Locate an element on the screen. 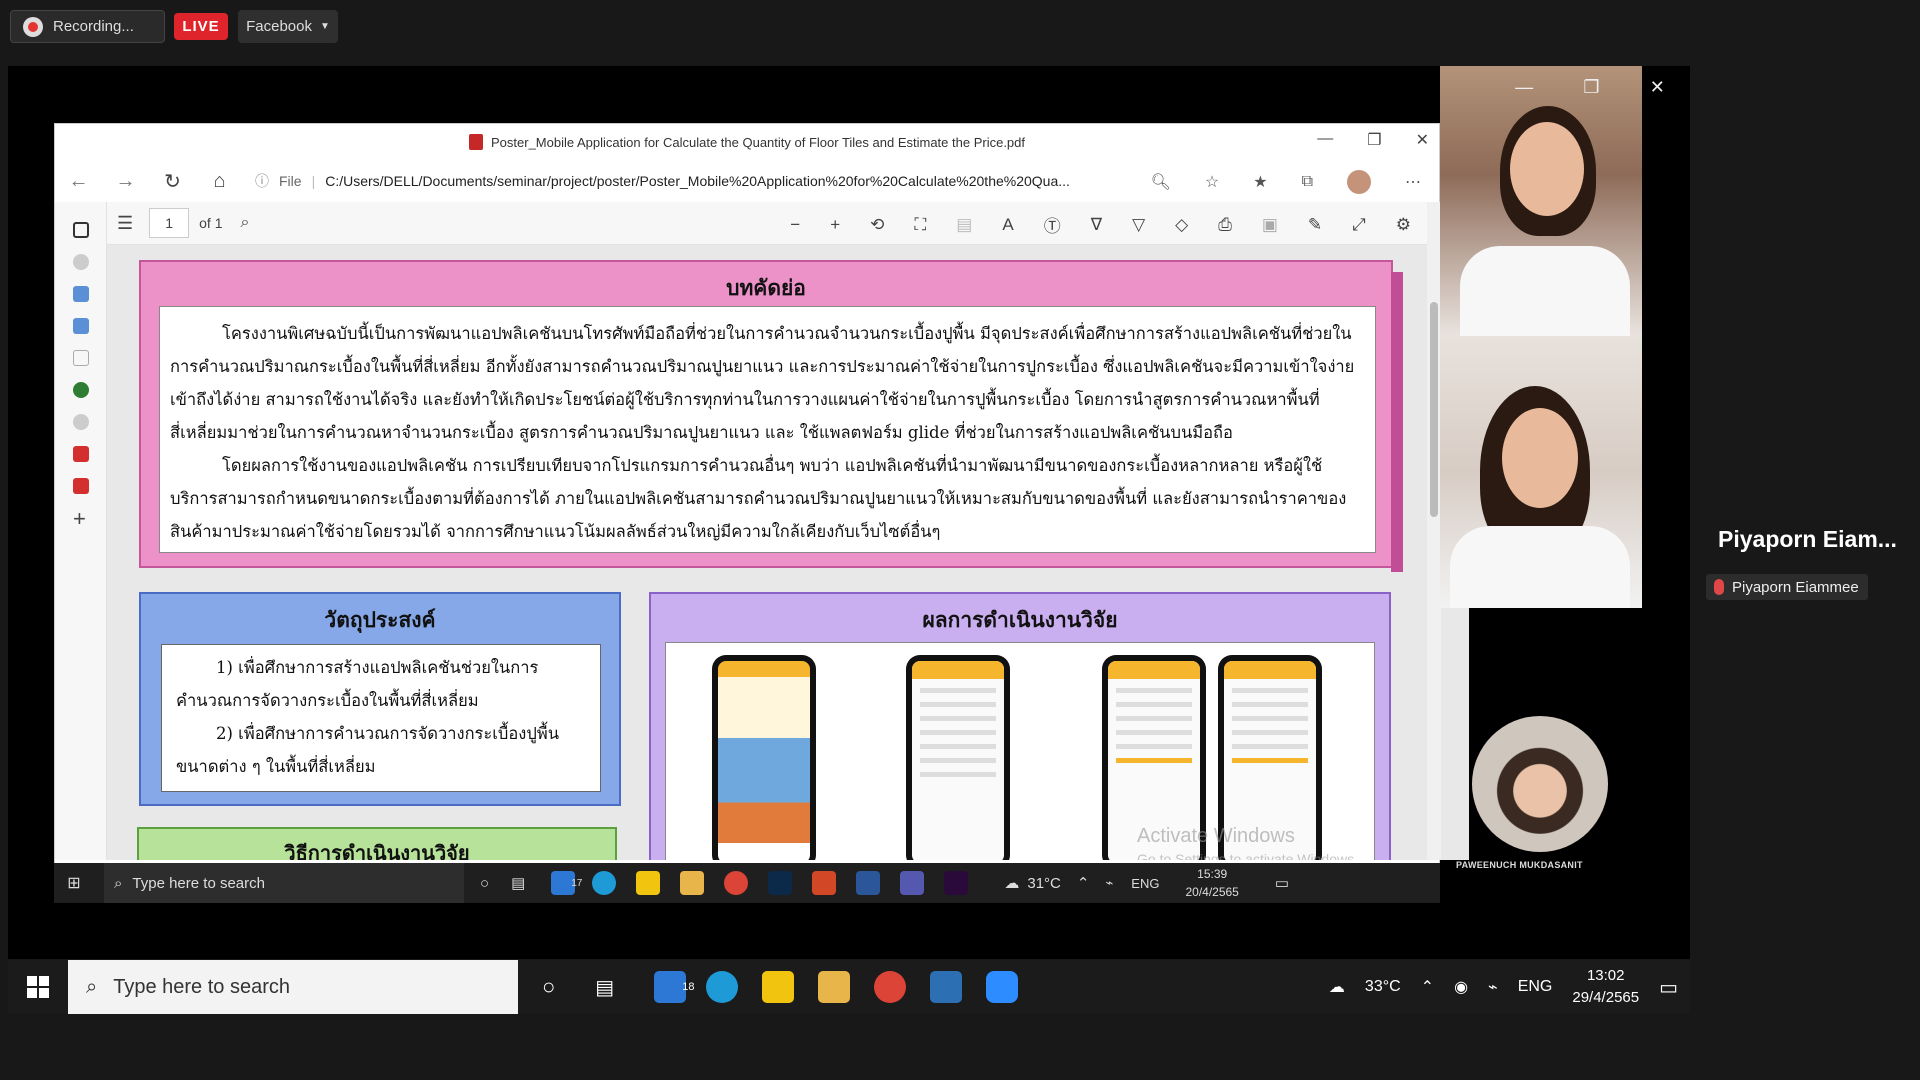 Image resolution: width=1920 pixels, height=1080 pixels. teams-icon is located at coordinates (912, 883).